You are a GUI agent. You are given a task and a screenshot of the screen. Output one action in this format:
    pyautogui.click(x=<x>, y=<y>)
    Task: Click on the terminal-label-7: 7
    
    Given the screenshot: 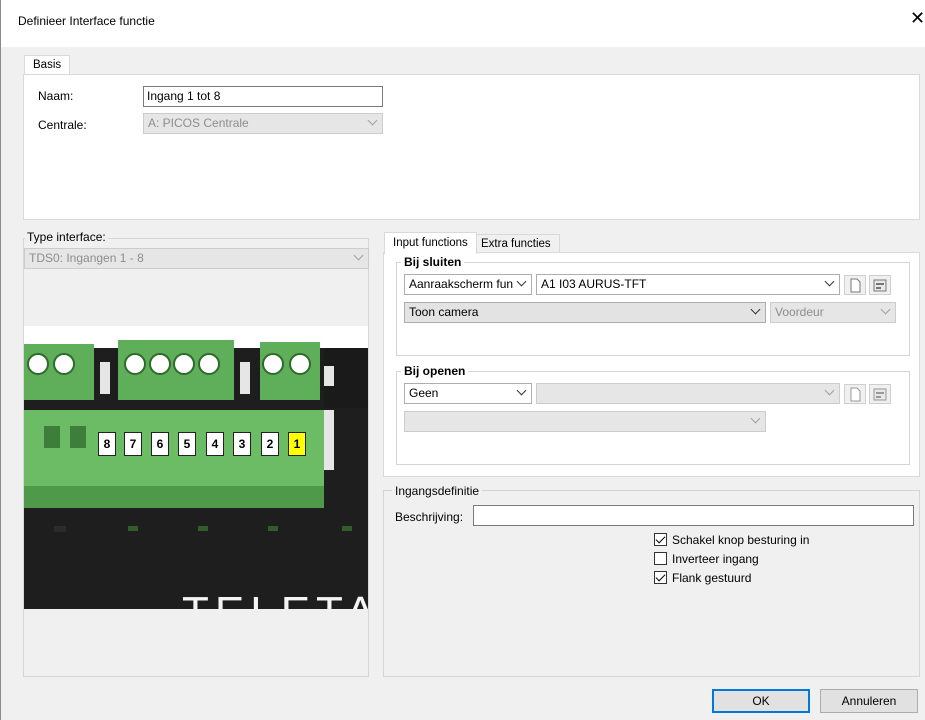 What is the action you would take?
    pyautogui.click(x=133, y=444)
    